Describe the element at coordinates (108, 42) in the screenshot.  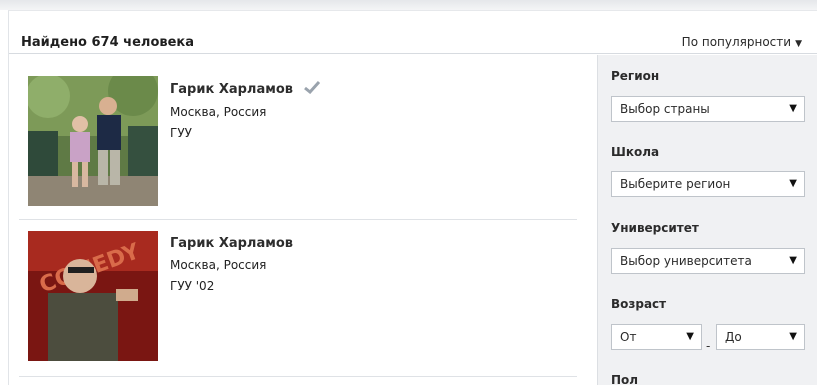
I see `results-count: Найдено 674 человека` at that location.